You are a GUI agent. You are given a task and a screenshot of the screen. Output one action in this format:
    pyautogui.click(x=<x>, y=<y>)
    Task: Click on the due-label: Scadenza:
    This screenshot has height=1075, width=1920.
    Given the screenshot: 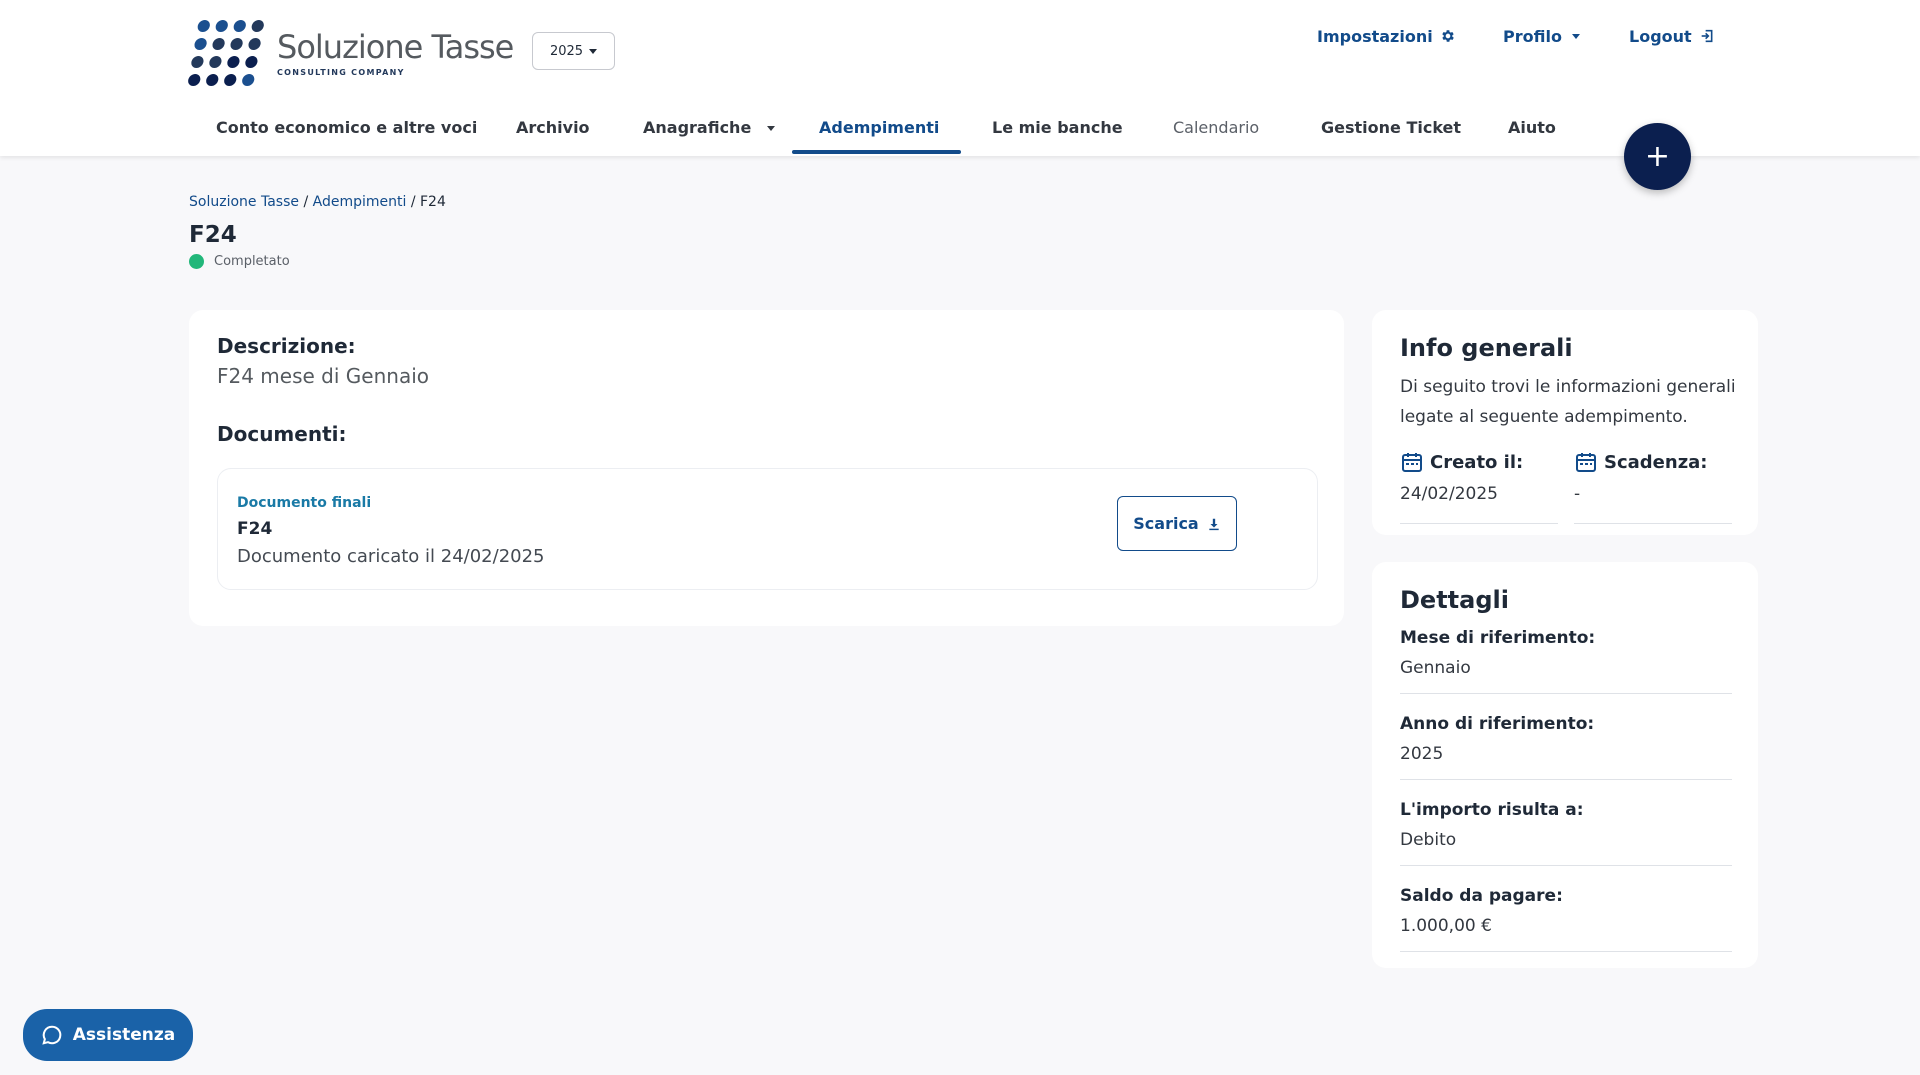 What is the action you would take?
    pyautogui.click(x=1656, y=462)
    